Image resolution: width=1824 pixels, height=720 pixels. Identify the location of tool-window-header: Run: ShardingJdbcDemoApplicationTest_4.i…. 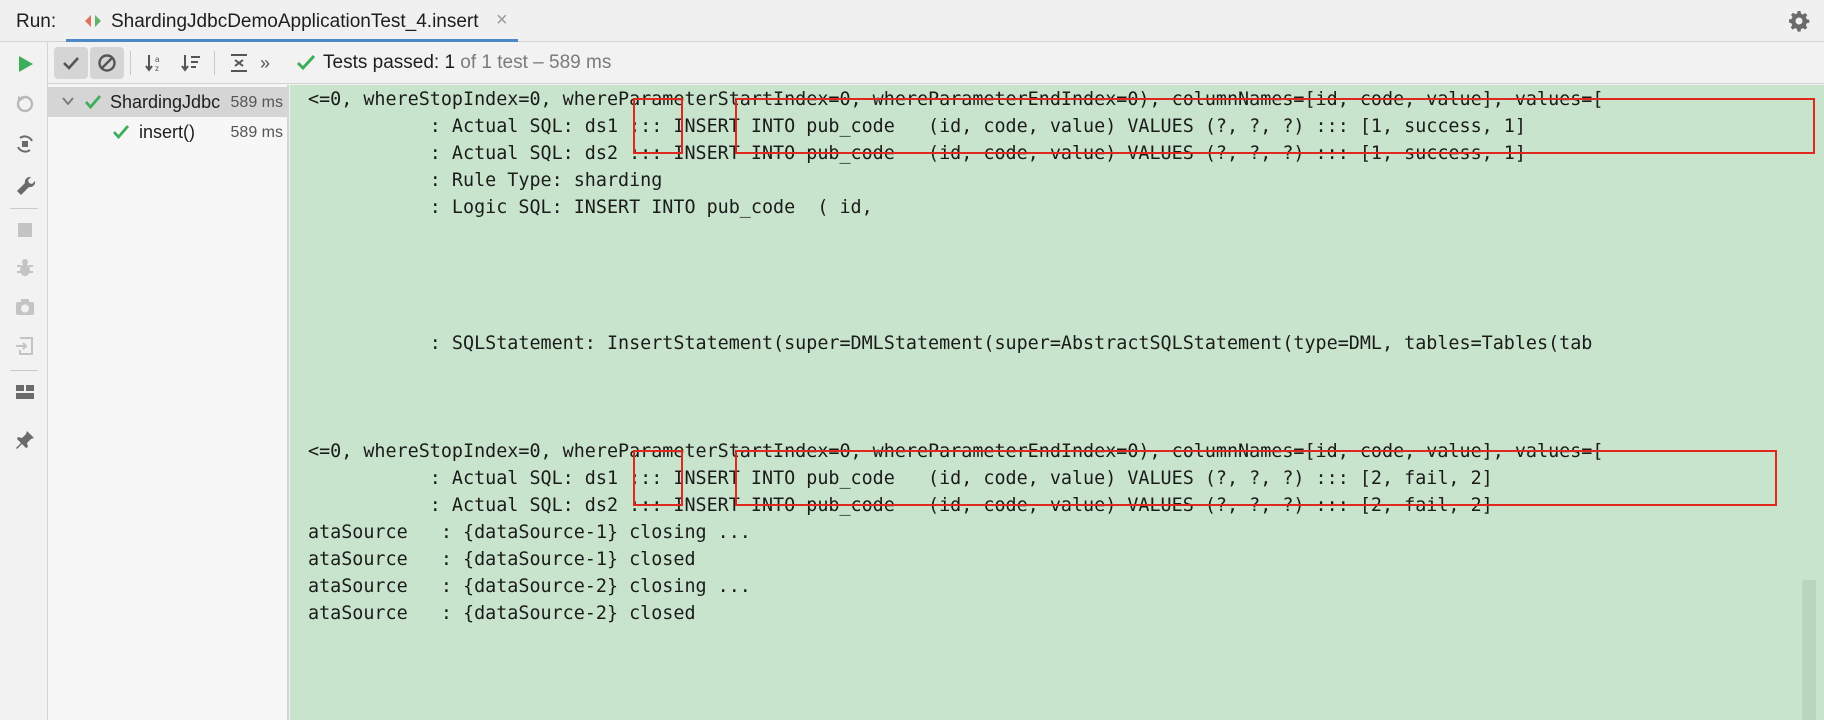
(912, 21).